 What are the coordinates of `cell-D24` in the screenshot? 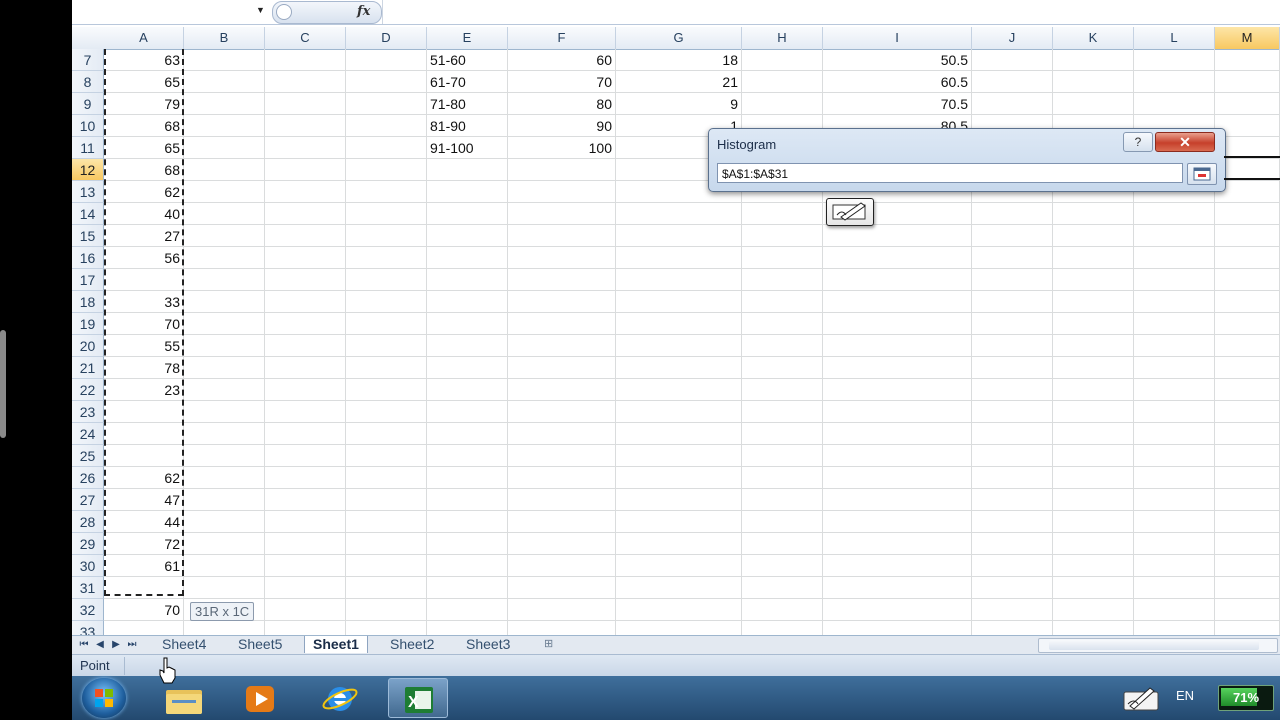 It's located at (386, 434).